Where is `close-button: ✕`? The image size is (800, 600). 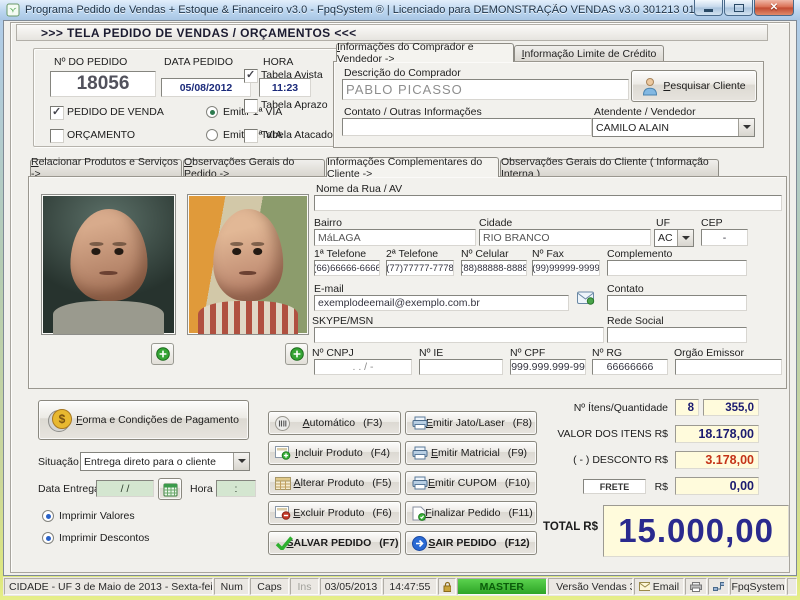 close-button: ✕ is located at coordinates (774, 8).